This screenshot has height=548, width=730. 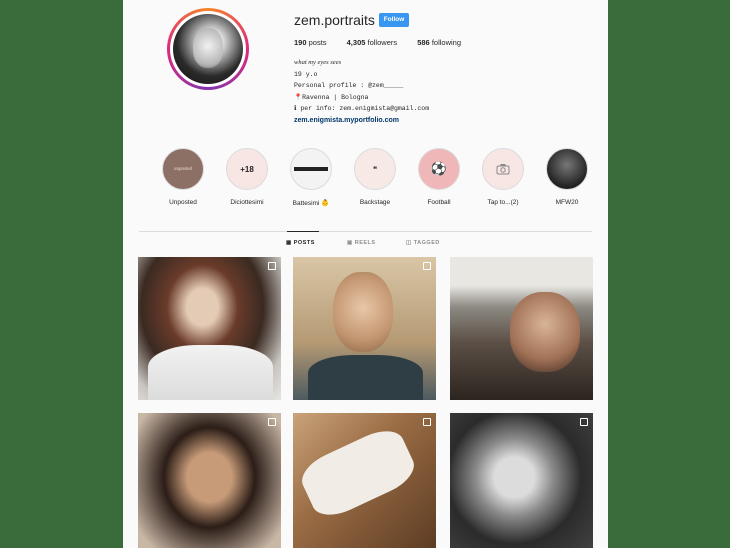 I want to click on highlight-label: Backstage, so click(x=375, y=202).